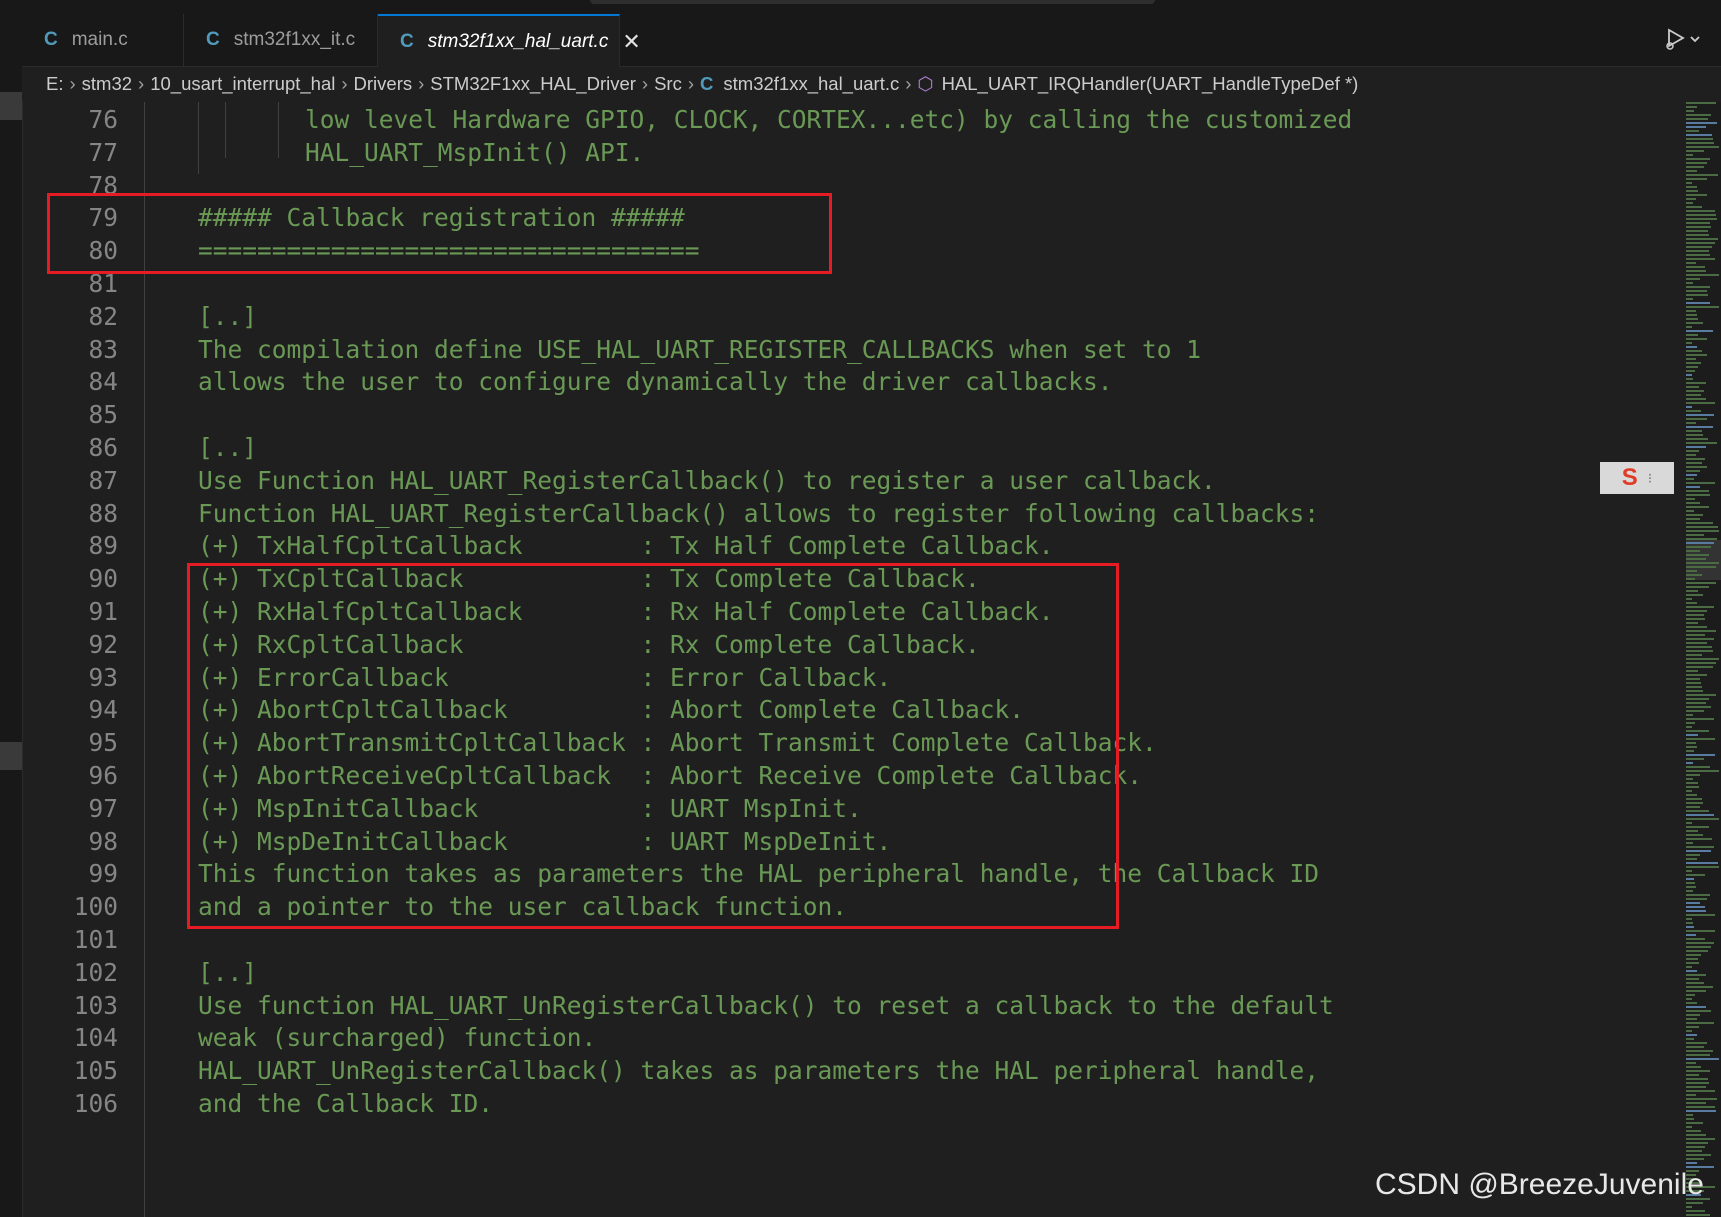 The height and width of the screenshot is (1217, 1721). I want to click on line-number: 82, so click(103, 316).